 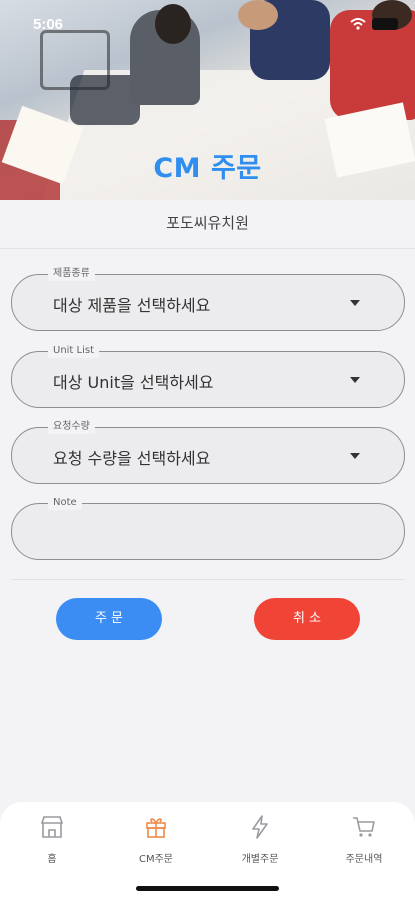 I want to click on page-title: CM 주문, so click(x=207, y=168).